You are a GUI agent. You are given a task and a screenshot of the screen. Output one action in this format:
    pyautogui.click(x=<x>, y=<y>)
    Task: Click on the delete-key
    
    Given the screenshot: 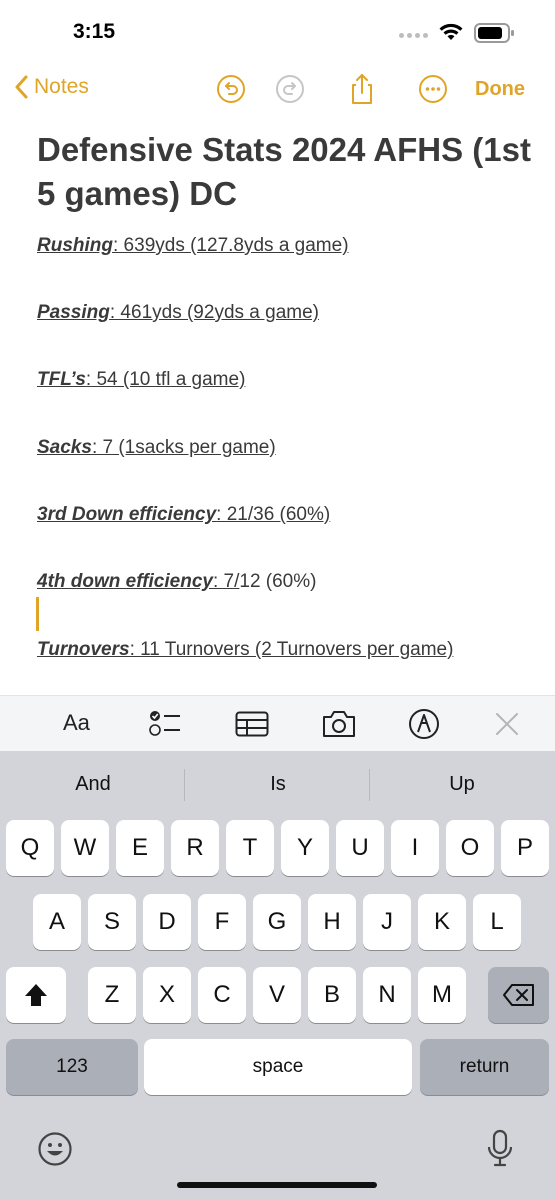 What is the action you would take?
    pyautogui.click(x=518, y=995)
    